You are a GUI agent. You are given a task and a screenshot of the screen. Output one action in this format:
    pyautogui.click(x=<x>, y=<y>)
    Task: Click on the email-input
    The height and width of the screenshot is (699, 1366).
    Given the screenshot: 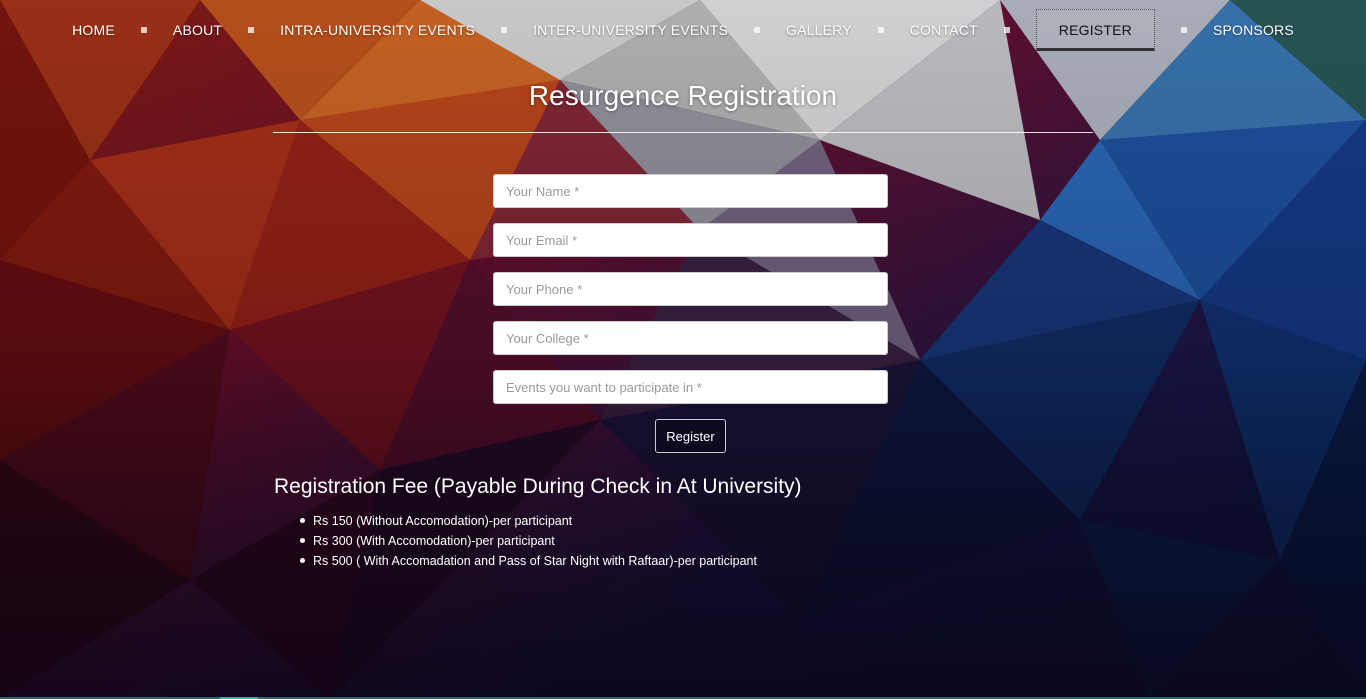 What is the action you would take?
    pyautogui.click(x=690, y=240)
    